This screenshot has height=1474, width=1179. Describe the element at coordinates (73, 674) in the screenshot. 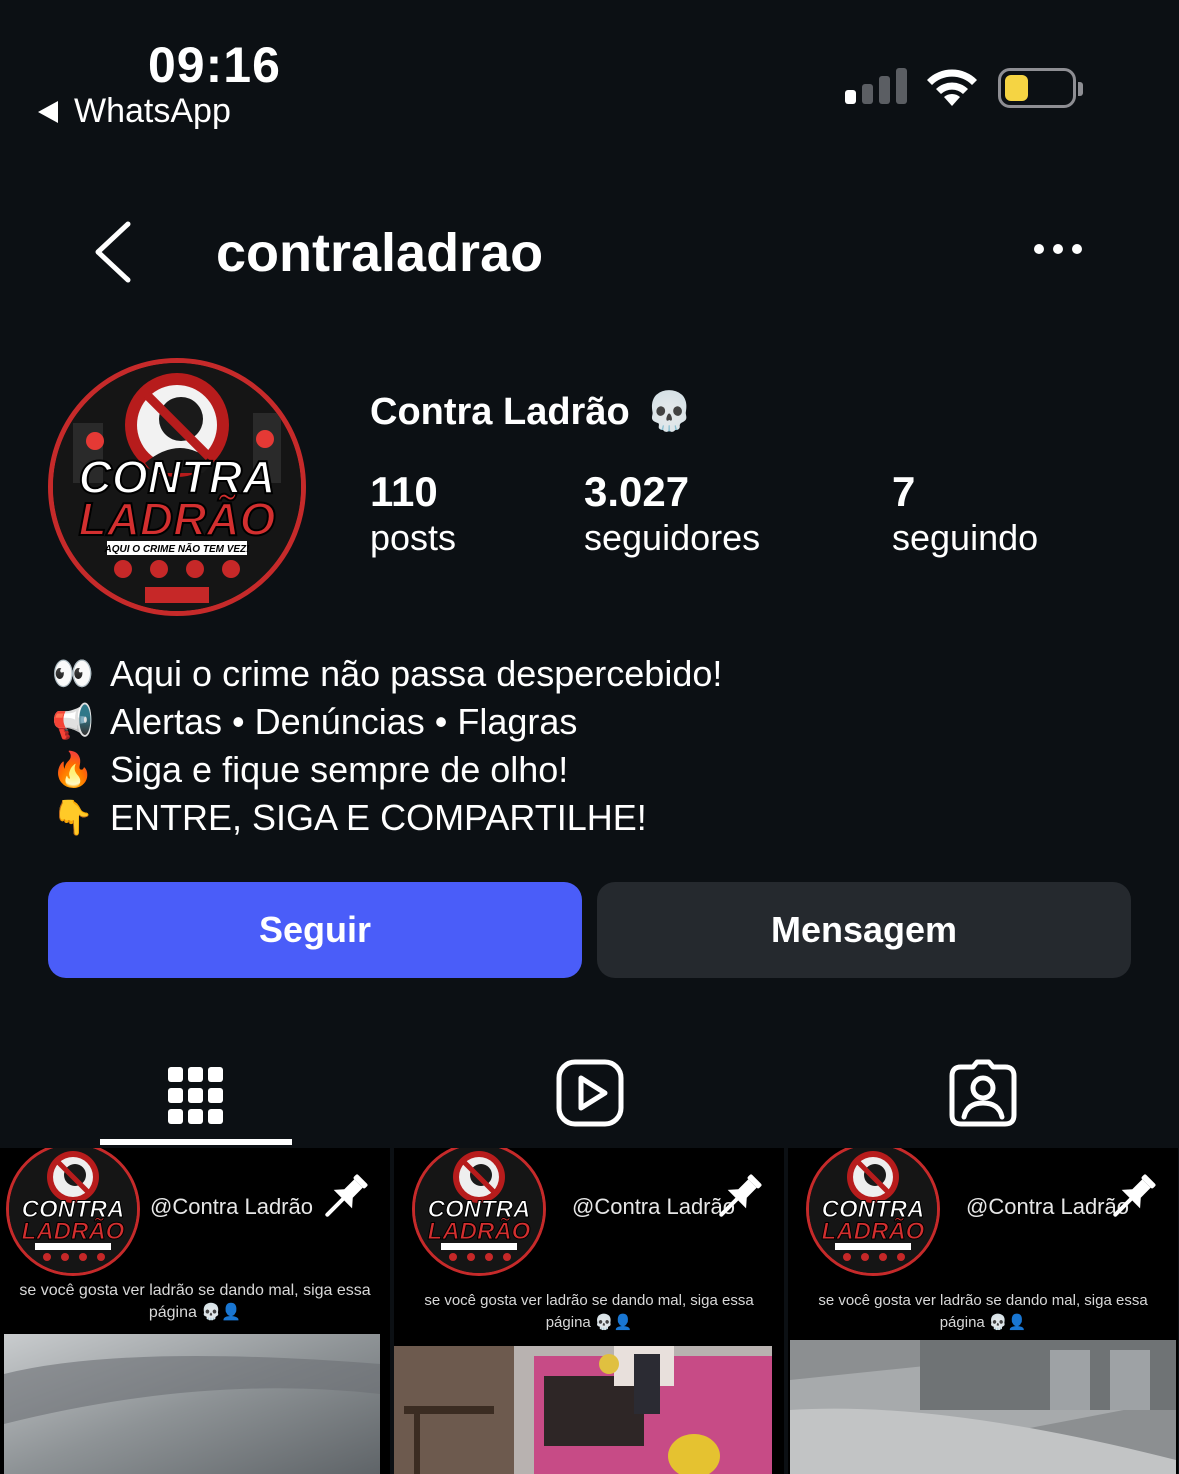

I see `eyes-emoji: 👀` at that location.